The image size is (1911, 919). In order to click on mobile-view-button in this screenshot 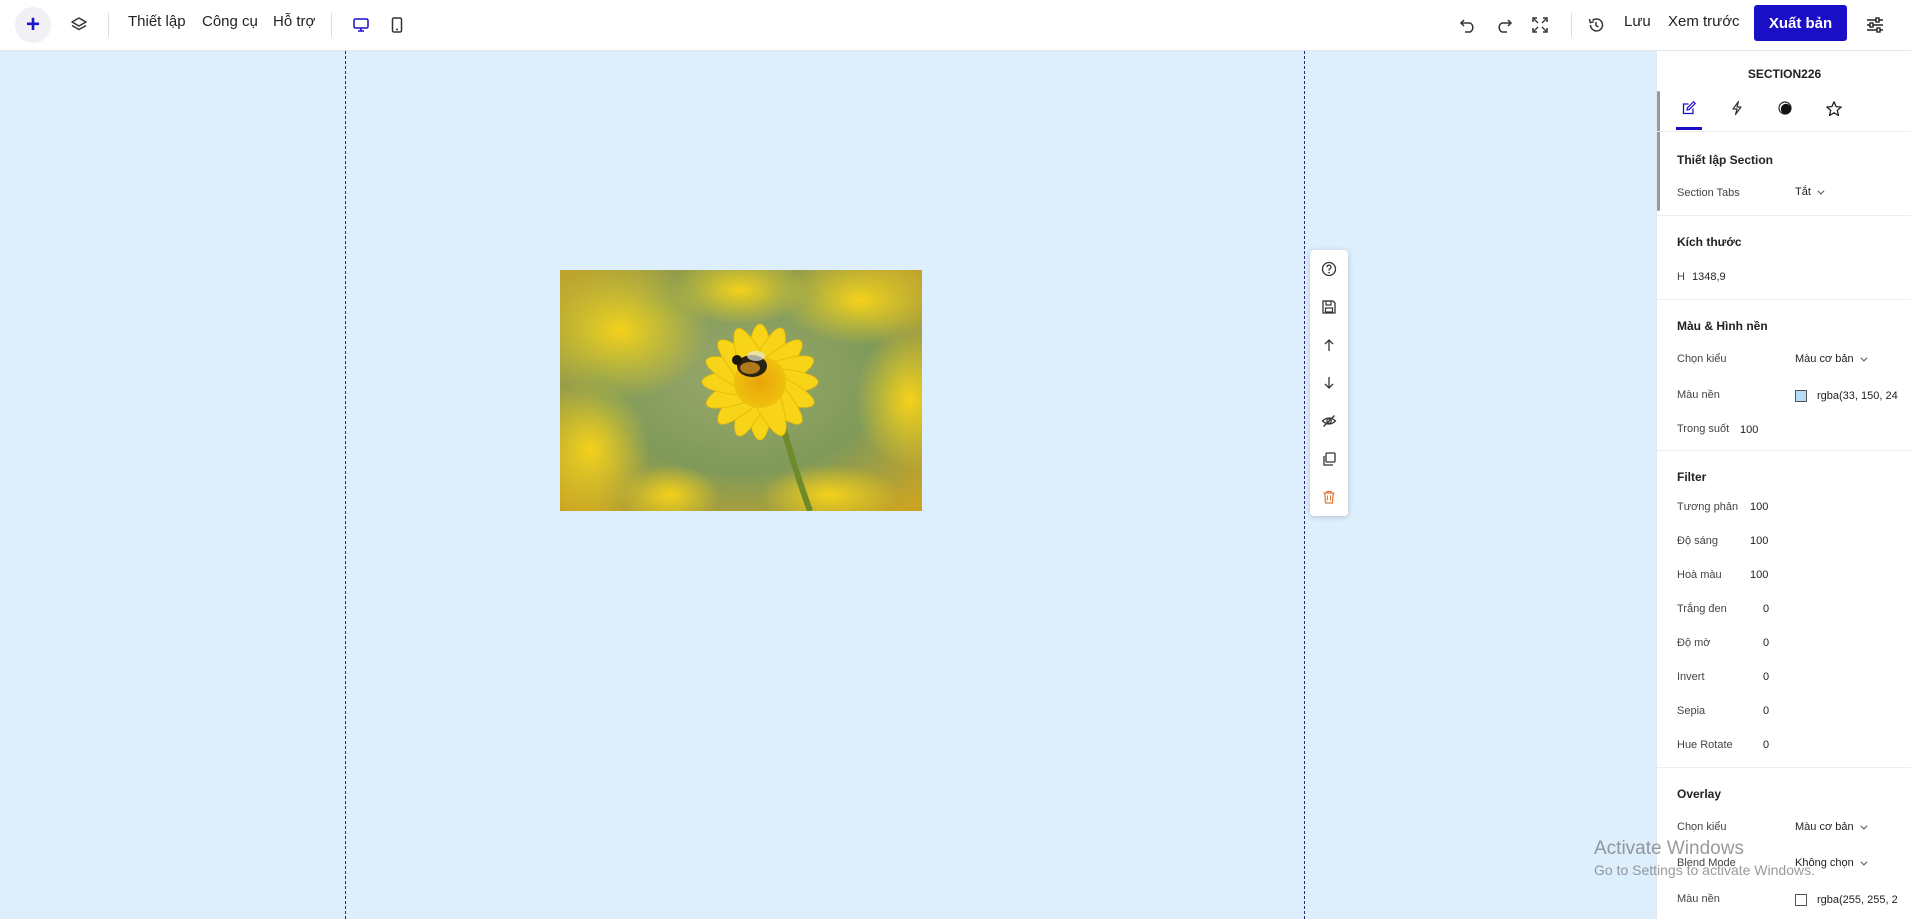, I will do `click(397, 25)`.